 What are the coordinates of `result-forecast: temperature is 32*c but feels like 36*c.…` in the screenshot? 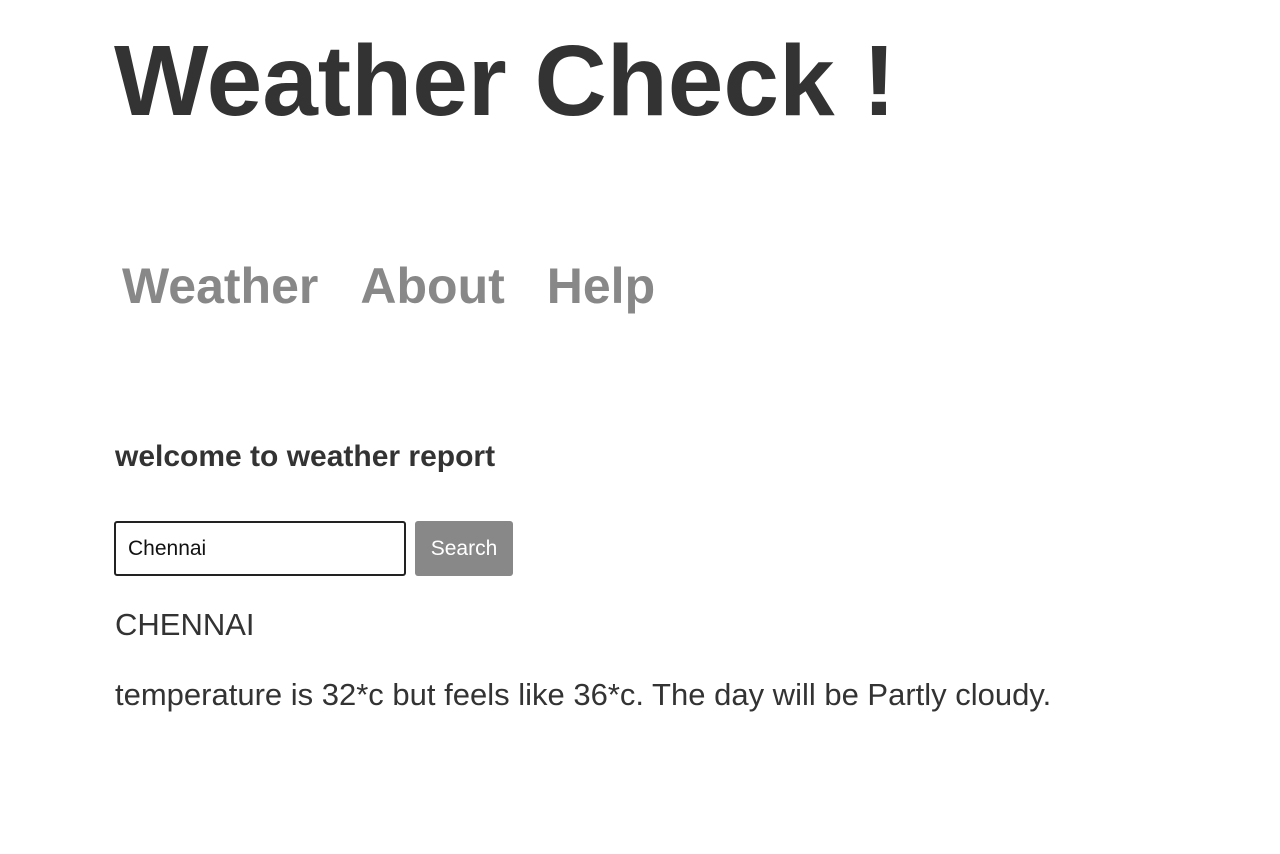 It's located at (583, 694).